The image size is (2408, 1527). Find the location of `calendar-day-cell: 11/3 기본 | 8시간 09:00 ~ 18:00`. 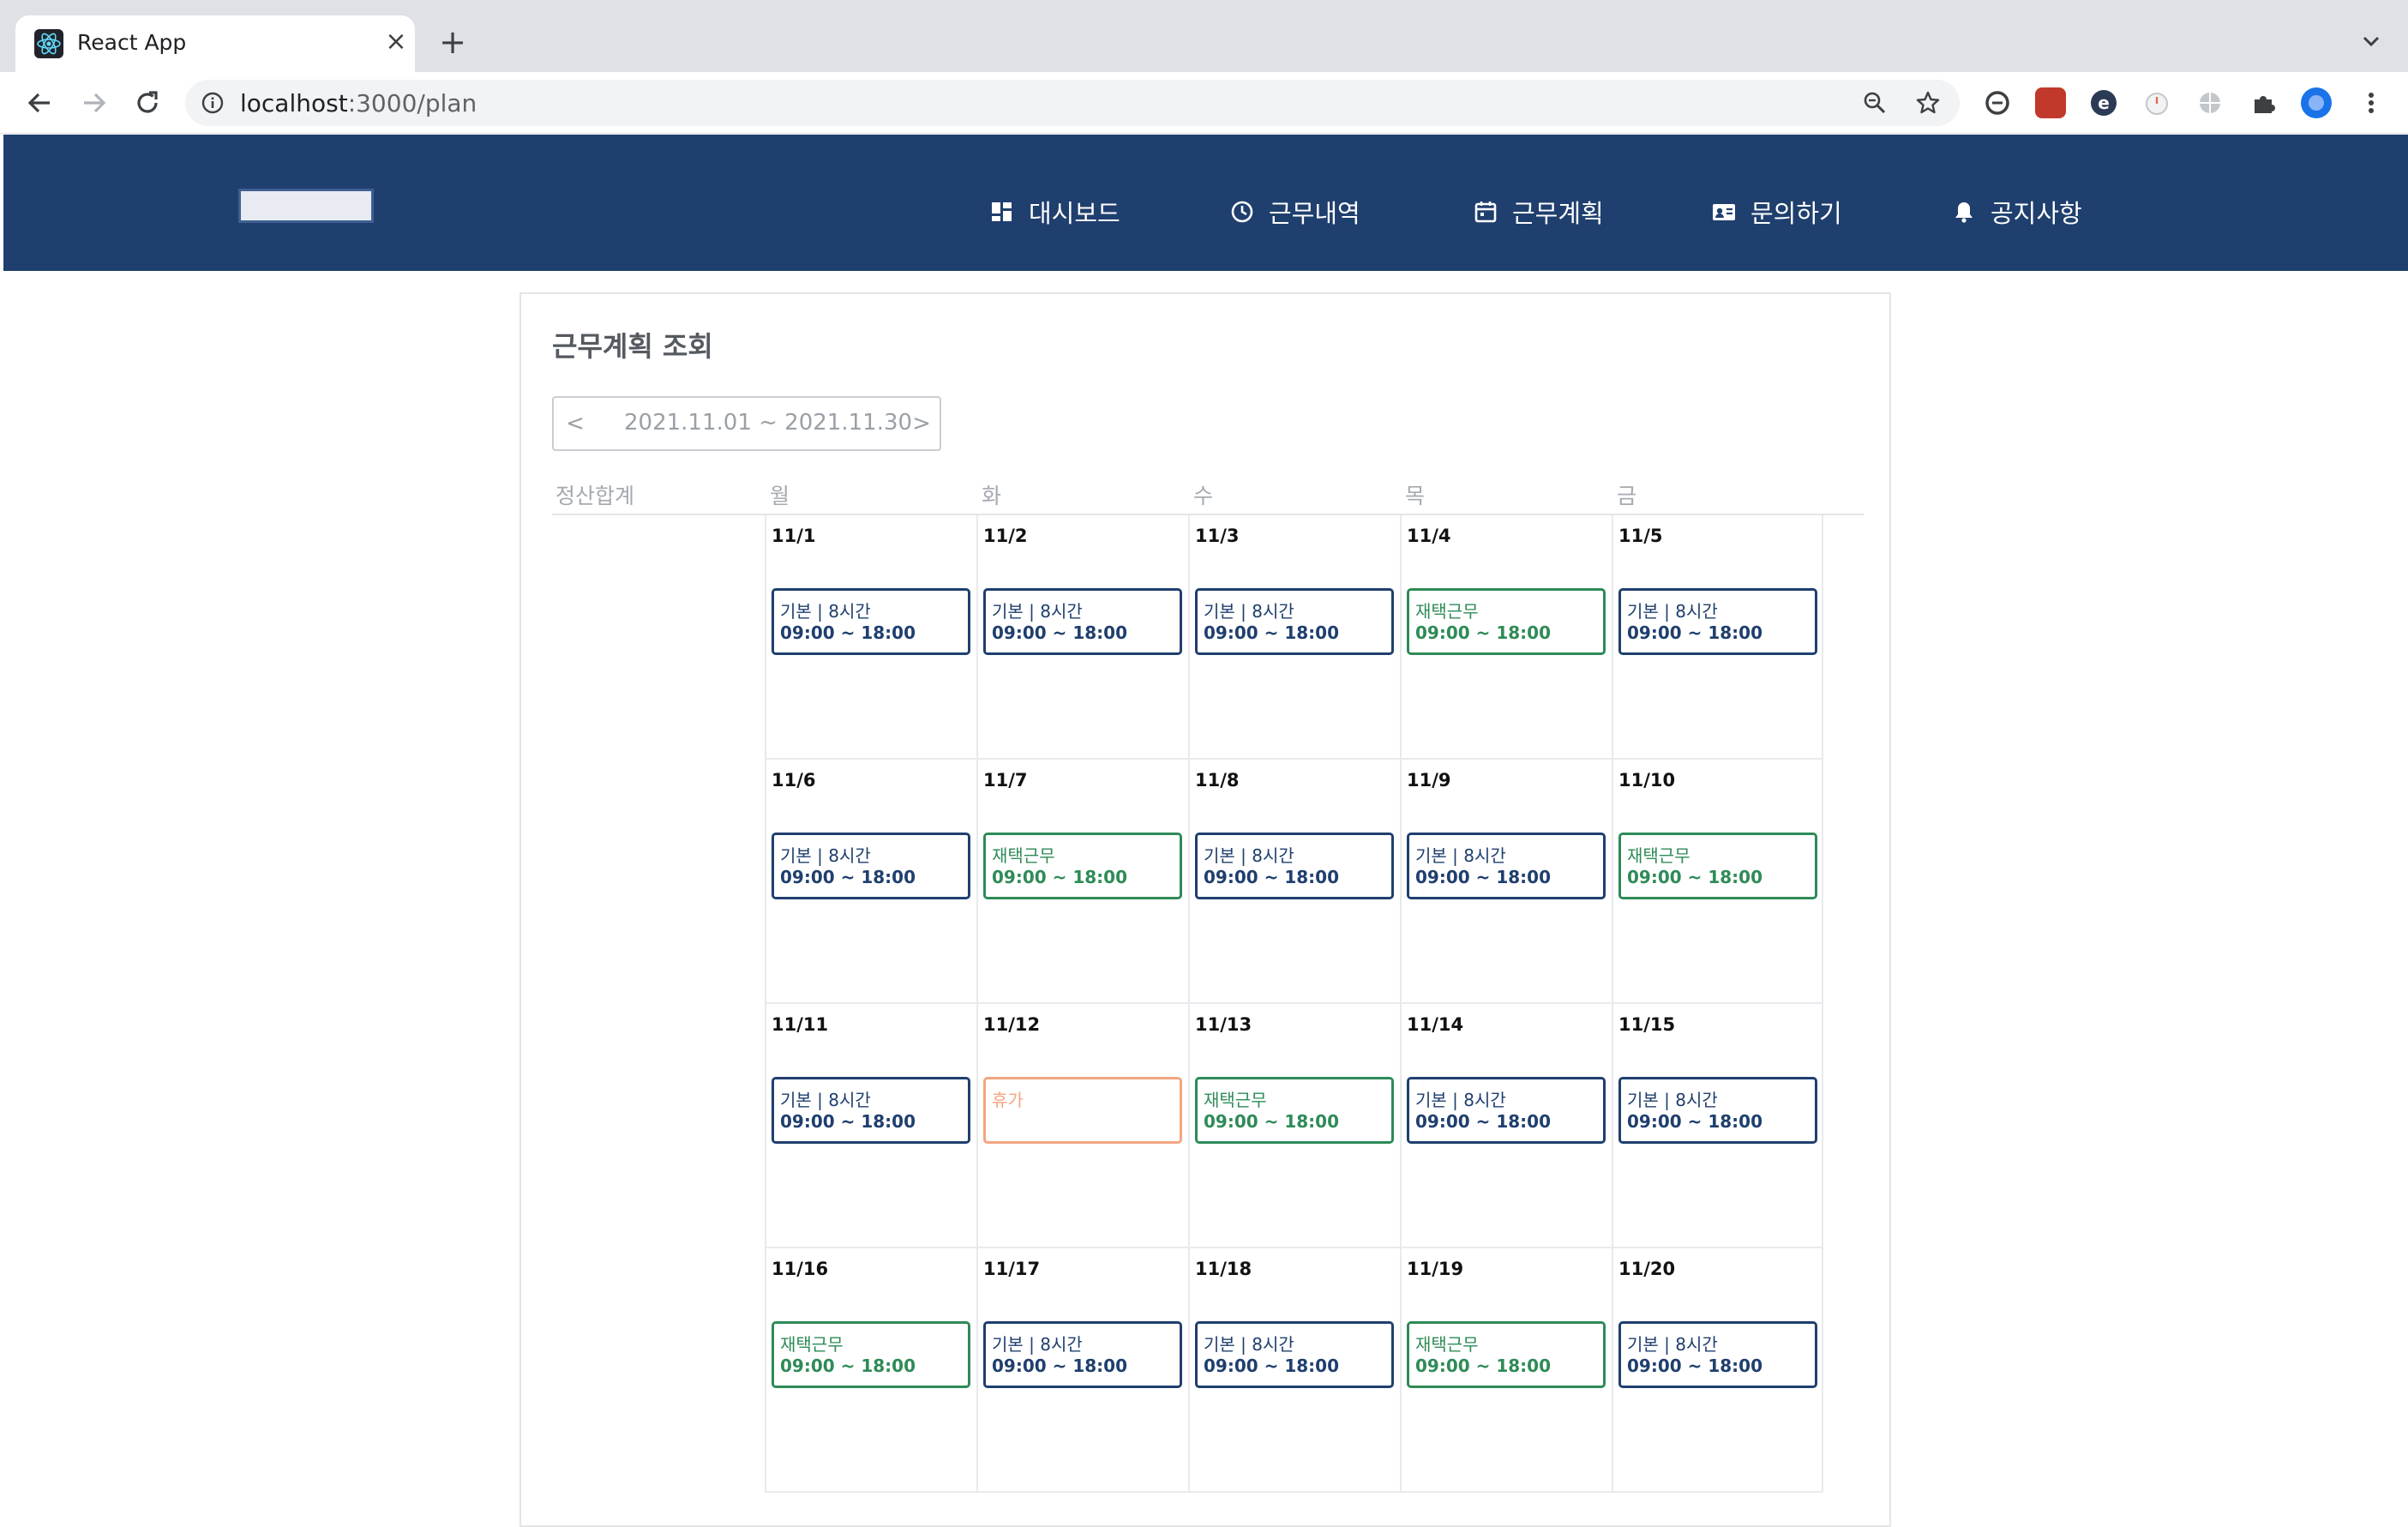

calendar-day-cell: 11/3 기본 | 8시간 09:00 ~ 18:00 is located at coordinates (1294, 637).